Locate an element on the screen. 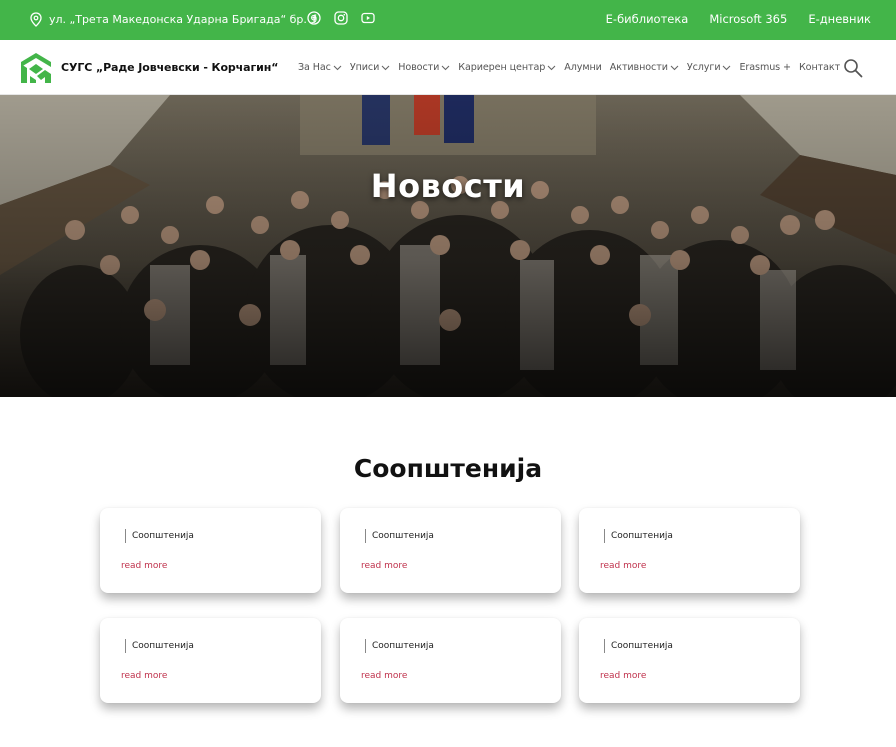 The height and width of the screenshot is (747, 896). nav-item-alumni: Алумни is located at coordinates (583, 67).